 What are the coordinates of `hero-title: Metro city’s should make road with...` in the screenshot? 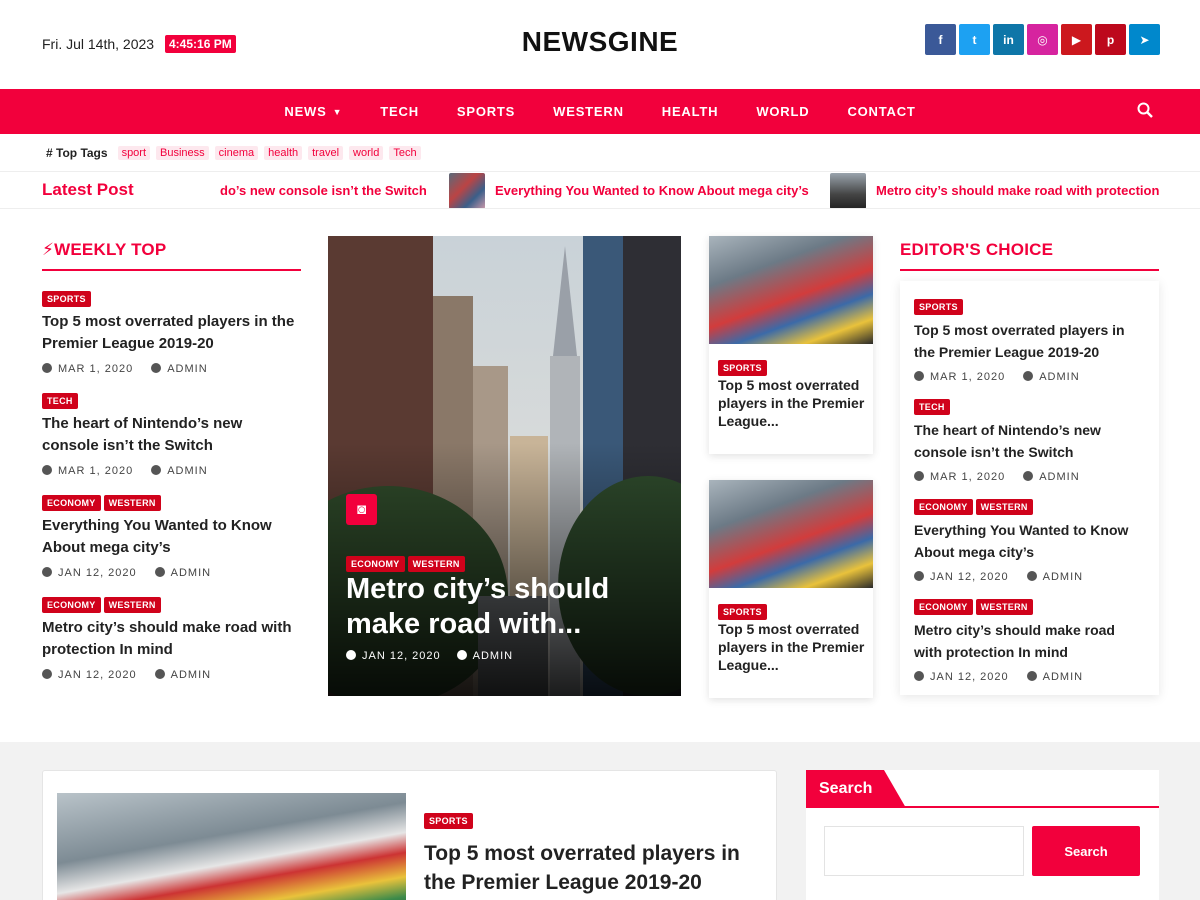 It's located at (506, 607).